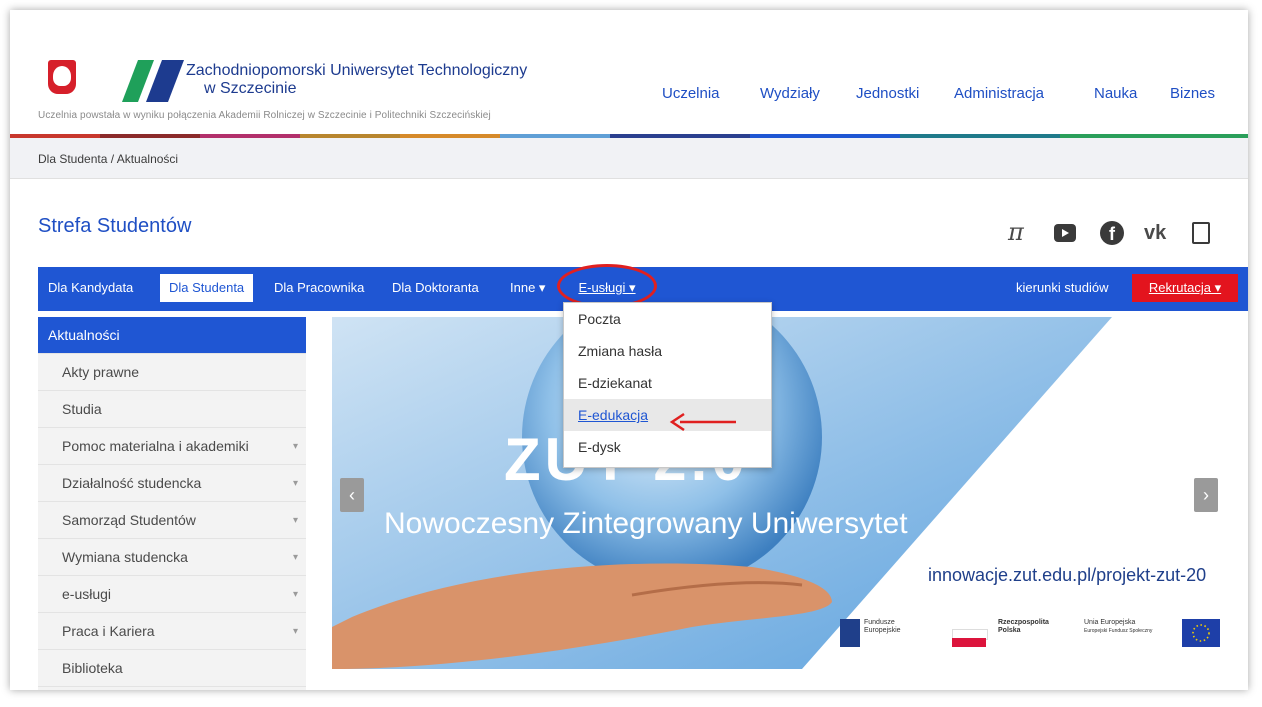  I want to click on nav-kierunki-studiow: kierunki studiów, so click(1062, 287).